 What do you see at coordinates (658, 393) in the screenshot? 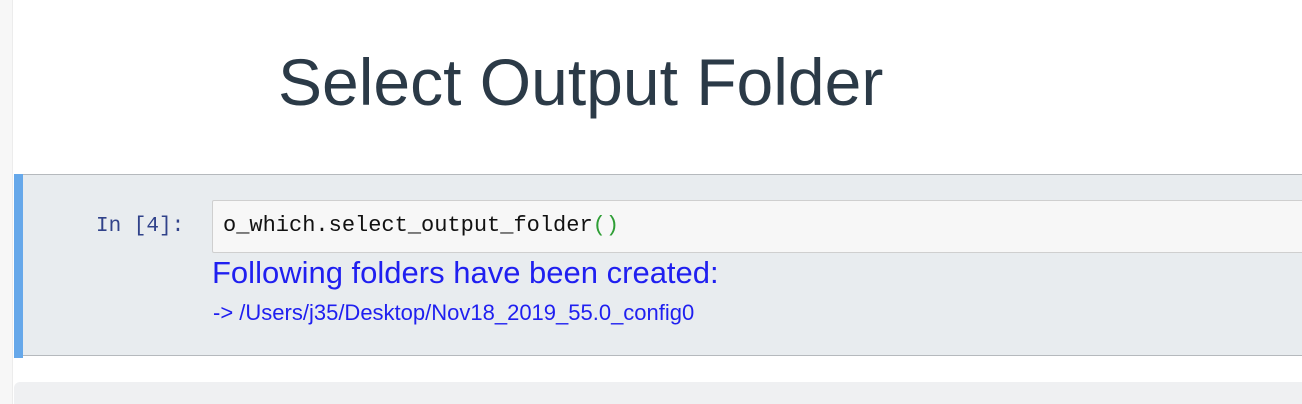
I see `next-cell` at bounding box center [658, 393].